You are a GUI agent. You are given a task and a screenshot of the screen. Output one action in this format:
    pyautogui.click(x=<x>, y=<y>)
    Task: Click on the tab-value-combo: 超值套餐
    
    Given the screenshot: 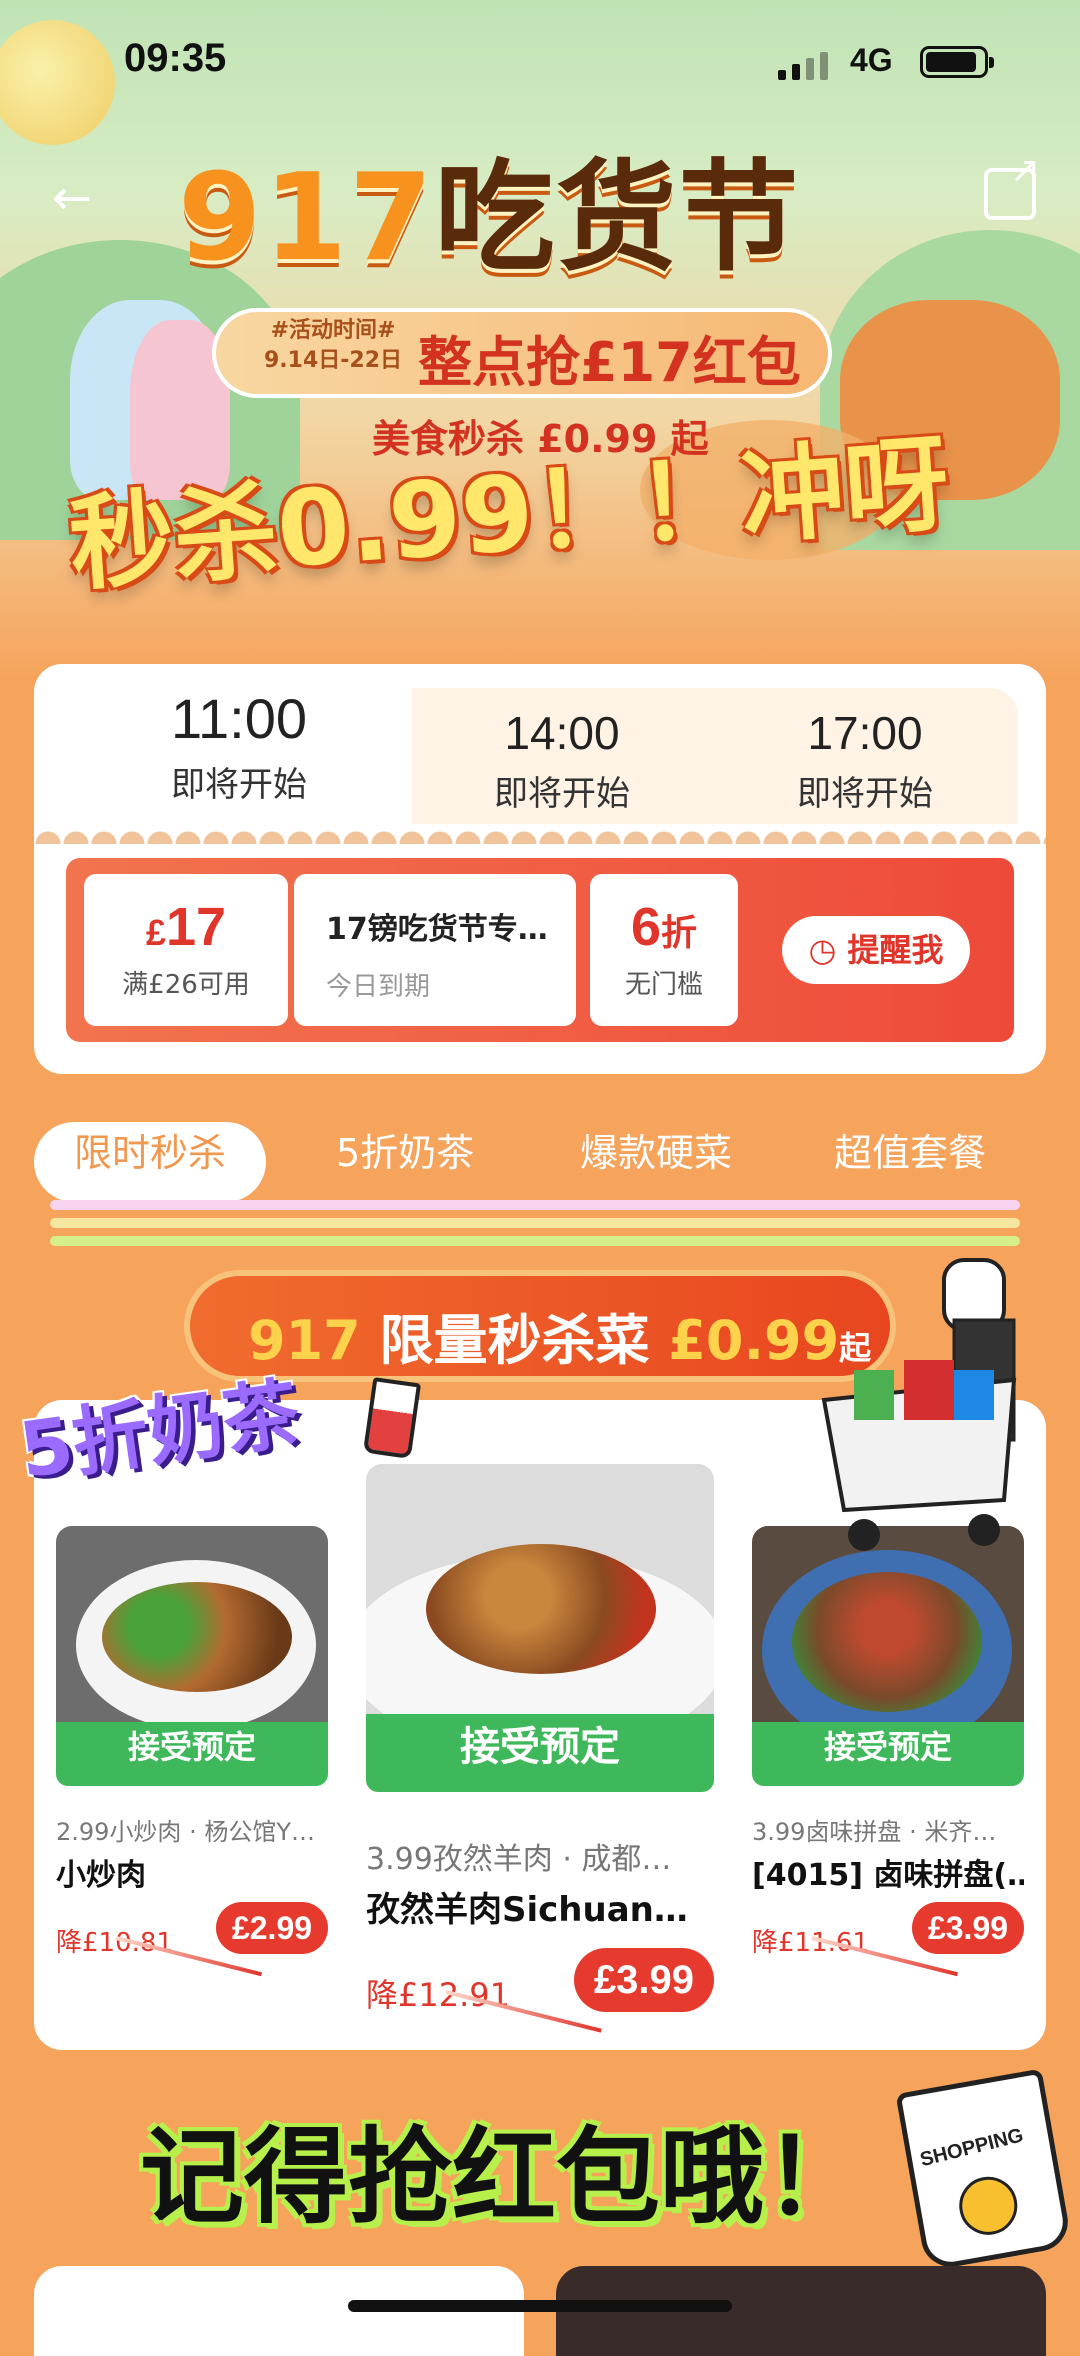 What is the action you would take?
    pyautogui.click(x=910, y=1162)
    